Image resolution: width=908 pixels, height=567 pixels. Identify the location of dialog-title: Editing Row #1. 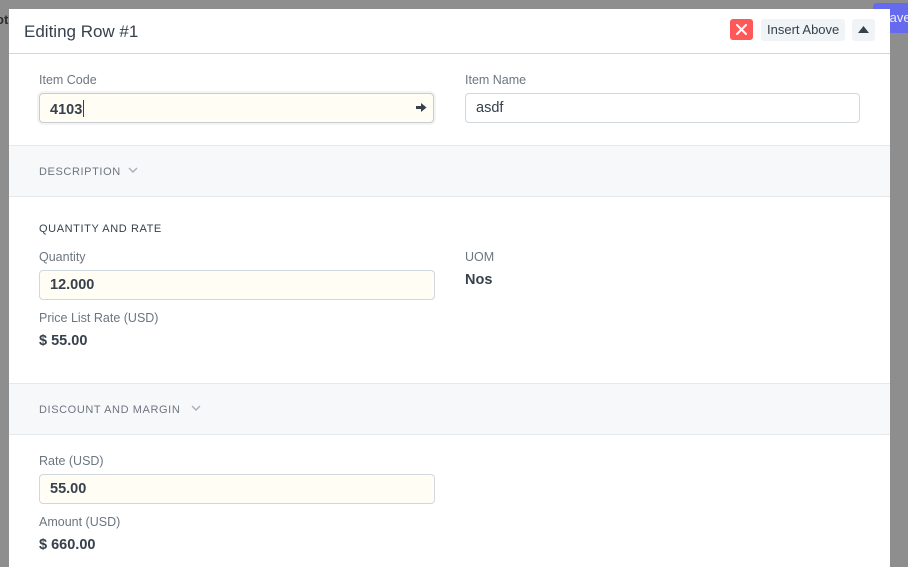
(81, 31).